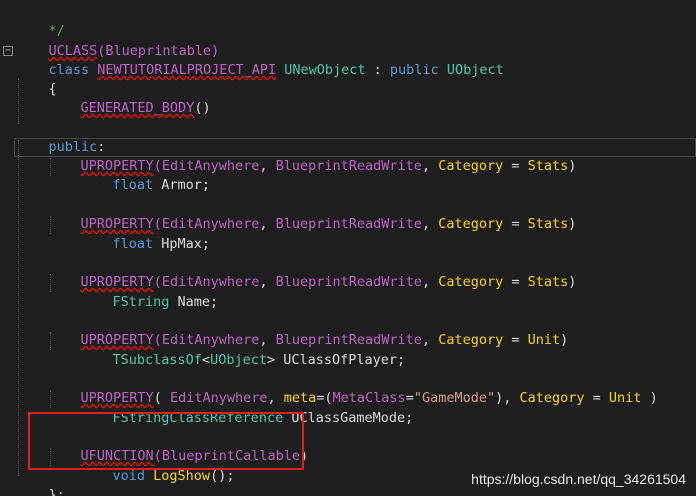 Image resolution: width=696 pixels, height=496 pixels. I want to click on base-class-token: UObject, so click(475, 70).